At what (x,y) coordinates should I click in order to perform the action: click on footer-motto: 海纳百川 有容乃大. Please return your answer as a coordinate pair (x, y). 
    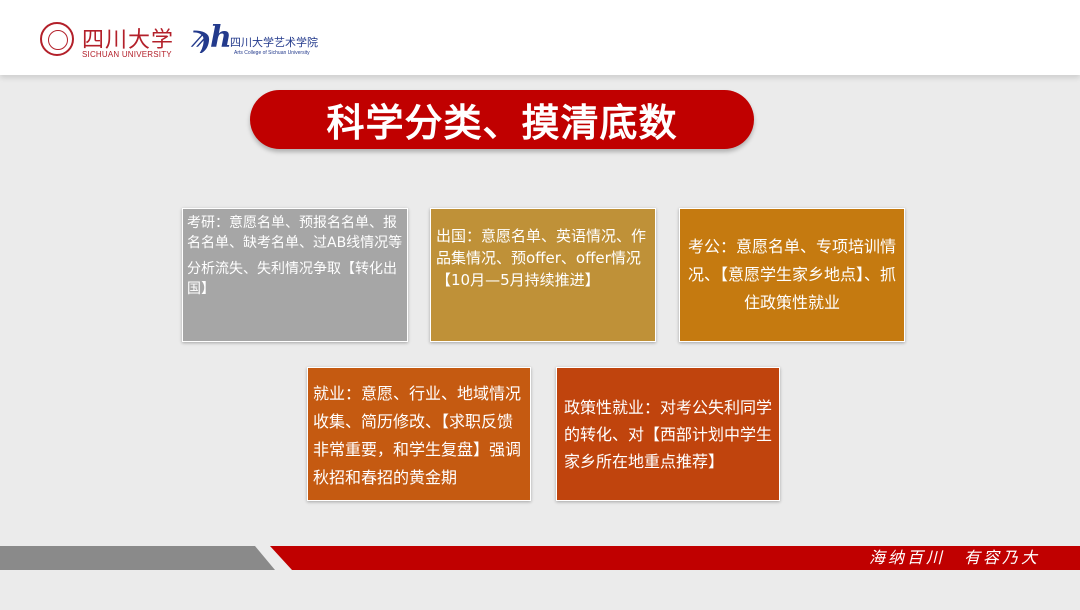
    Looking at the image, I should click on (954, 557).